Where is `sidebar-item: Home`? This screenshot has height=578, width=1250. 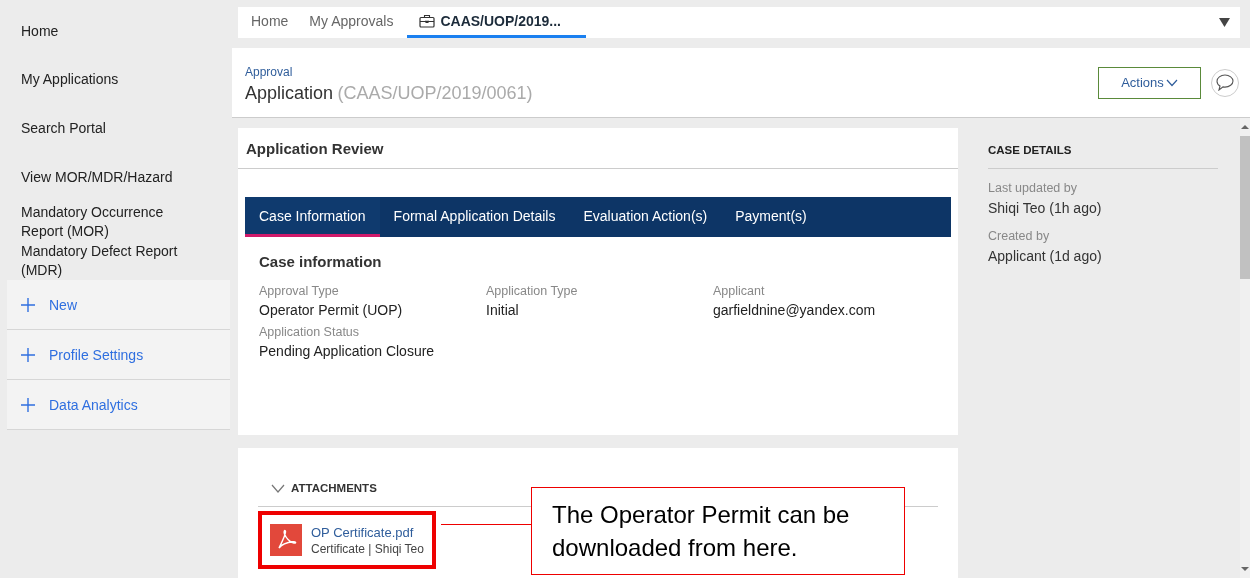 sidebar-item: Home is located at coordinates (118, 31).